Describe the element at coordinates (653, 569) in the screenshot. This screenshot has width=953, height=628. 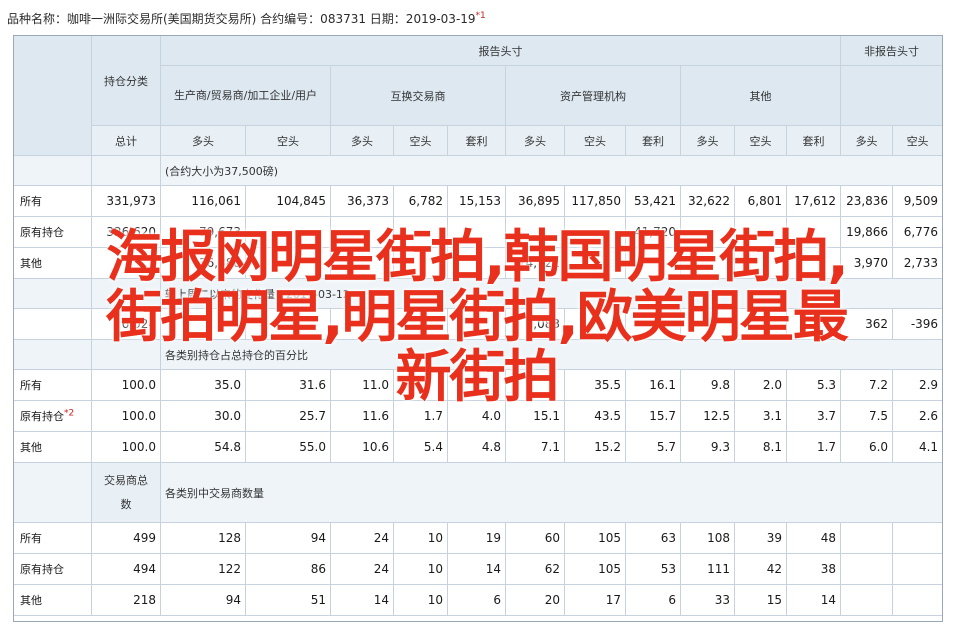
I see `table-cell: 53` at that location.